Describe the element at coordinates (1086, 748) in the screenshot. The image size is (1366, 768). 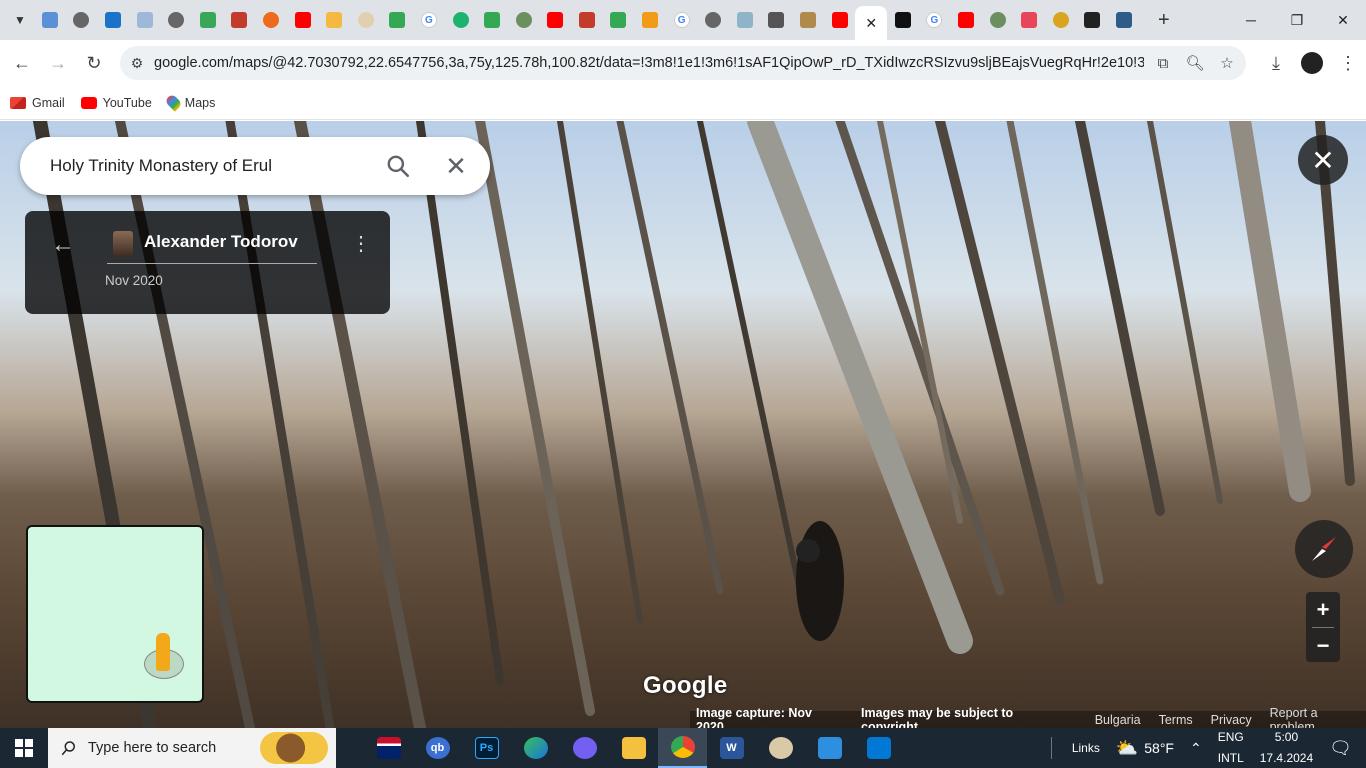
I see `links-toolbar: Links` at that location.